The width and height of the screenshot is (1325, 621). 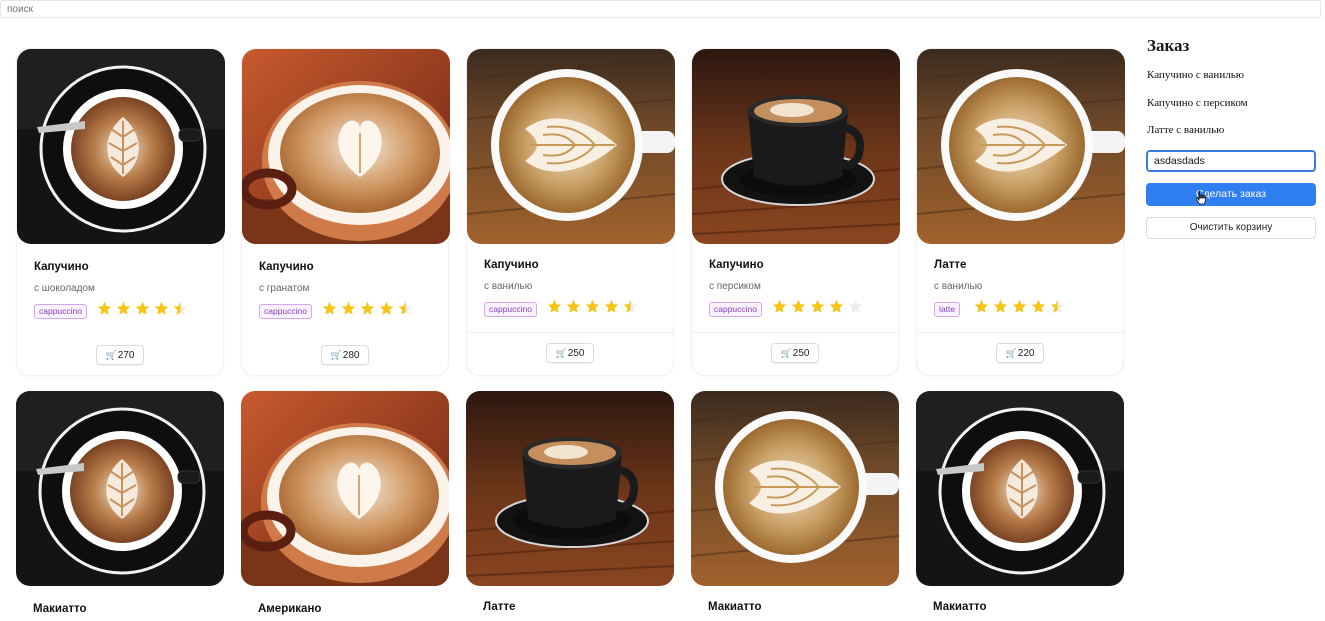 I want to click on product-card: Латте, so click(x=570, y=506).